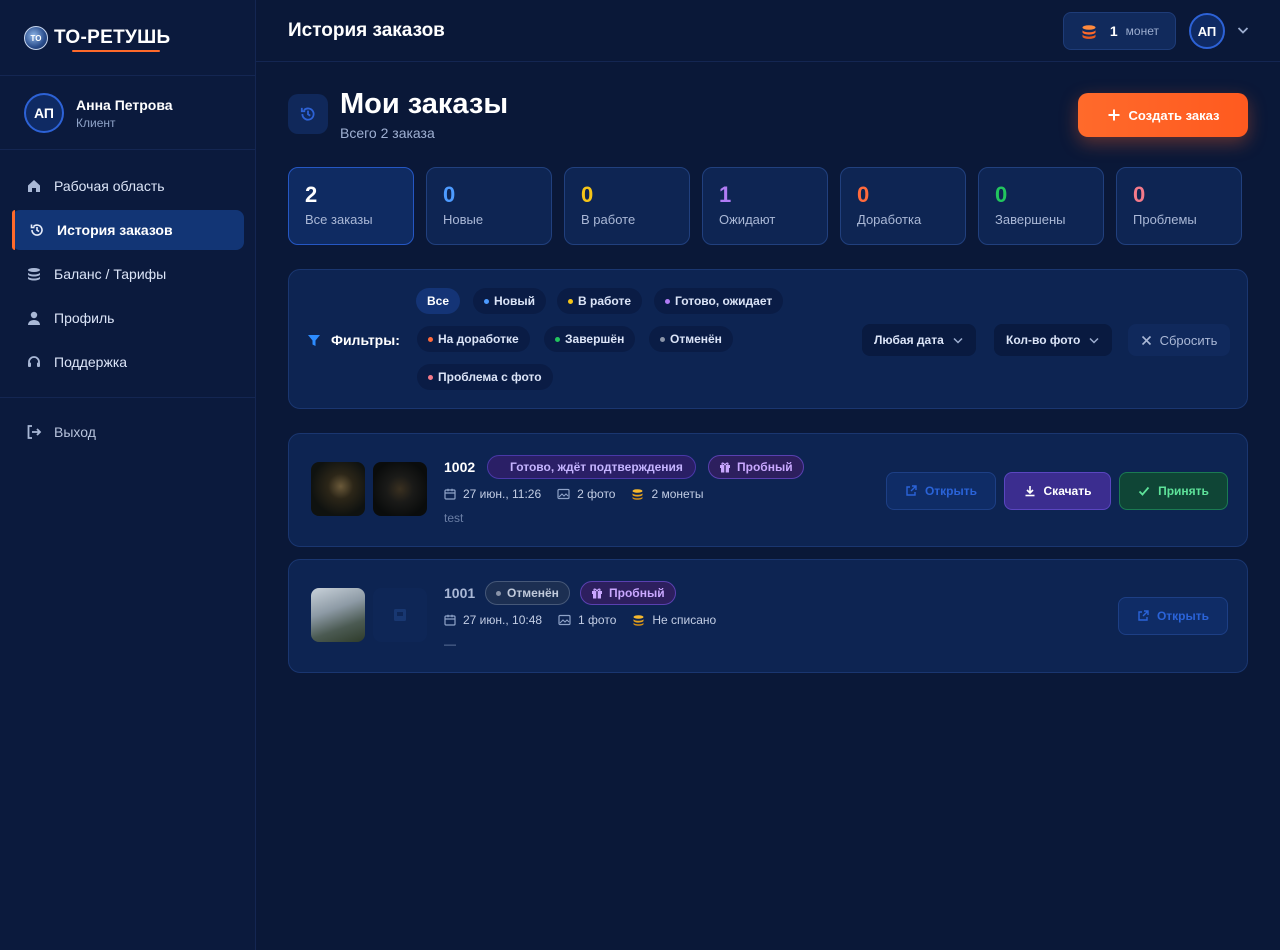 The height and width of the screenshot is (950, 1280). I want to click on sidebar-divider, so click(128, 149).